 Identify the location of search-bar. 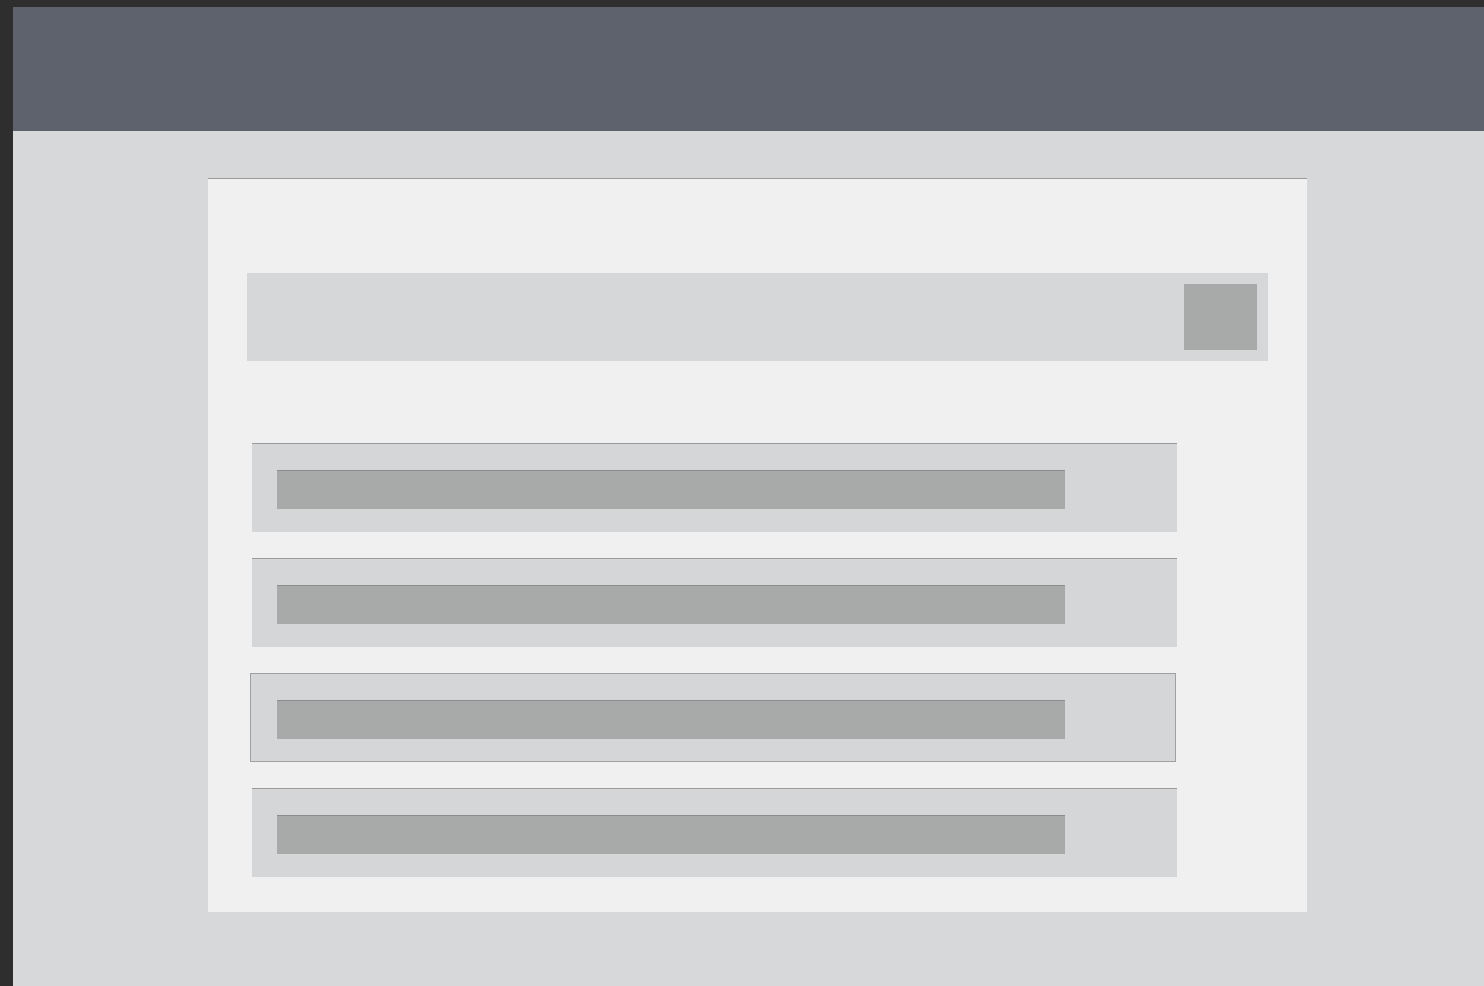
(757, 317).